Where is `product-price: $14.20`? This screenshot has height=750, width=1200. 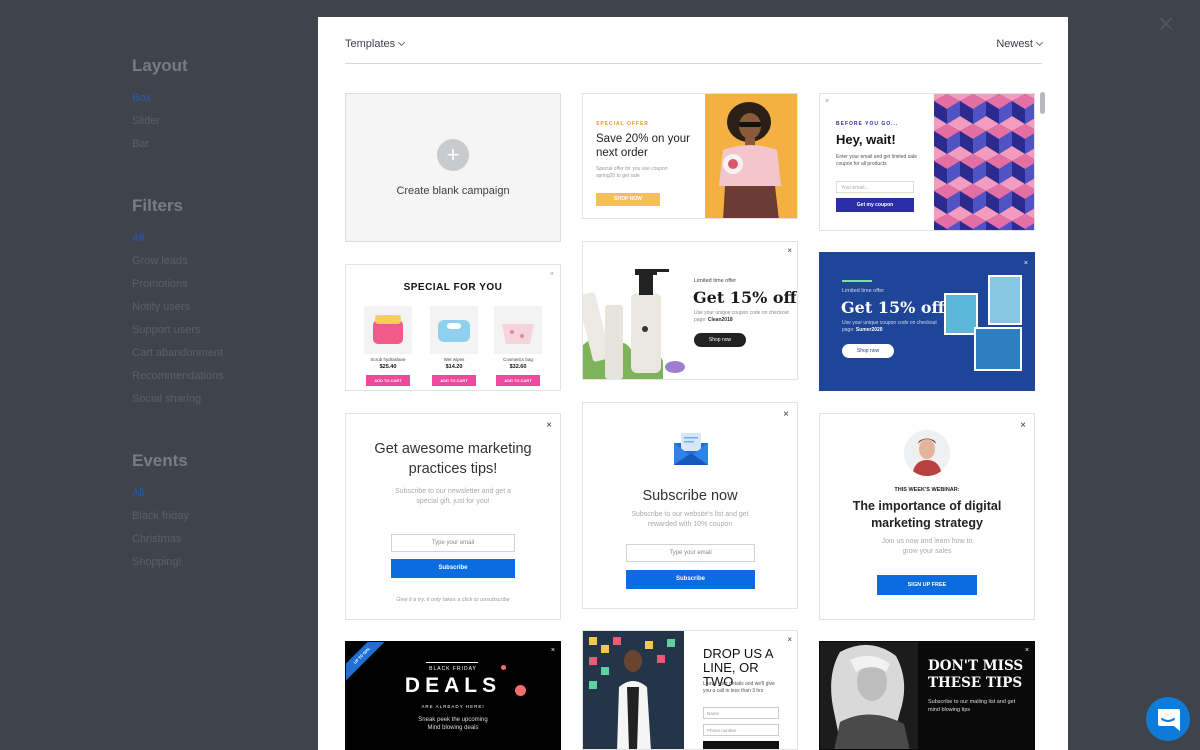 product-price: $14.20 is located at coordinates (454, 367).